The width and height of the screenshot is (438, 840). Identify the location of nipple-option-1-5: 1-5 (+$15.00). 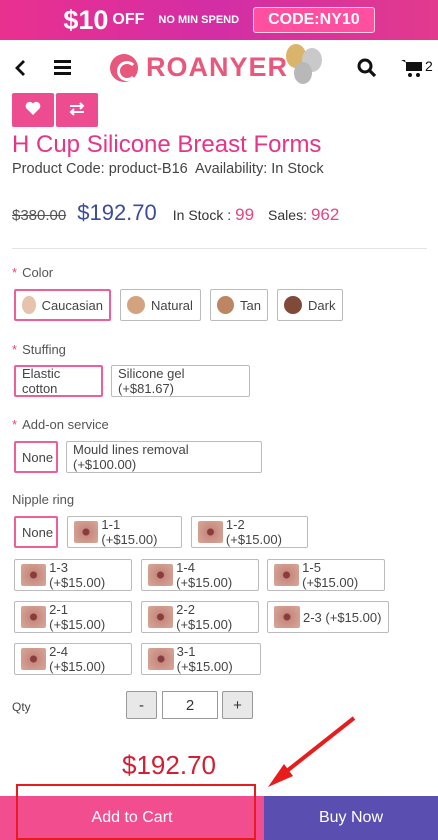
(326, 575).